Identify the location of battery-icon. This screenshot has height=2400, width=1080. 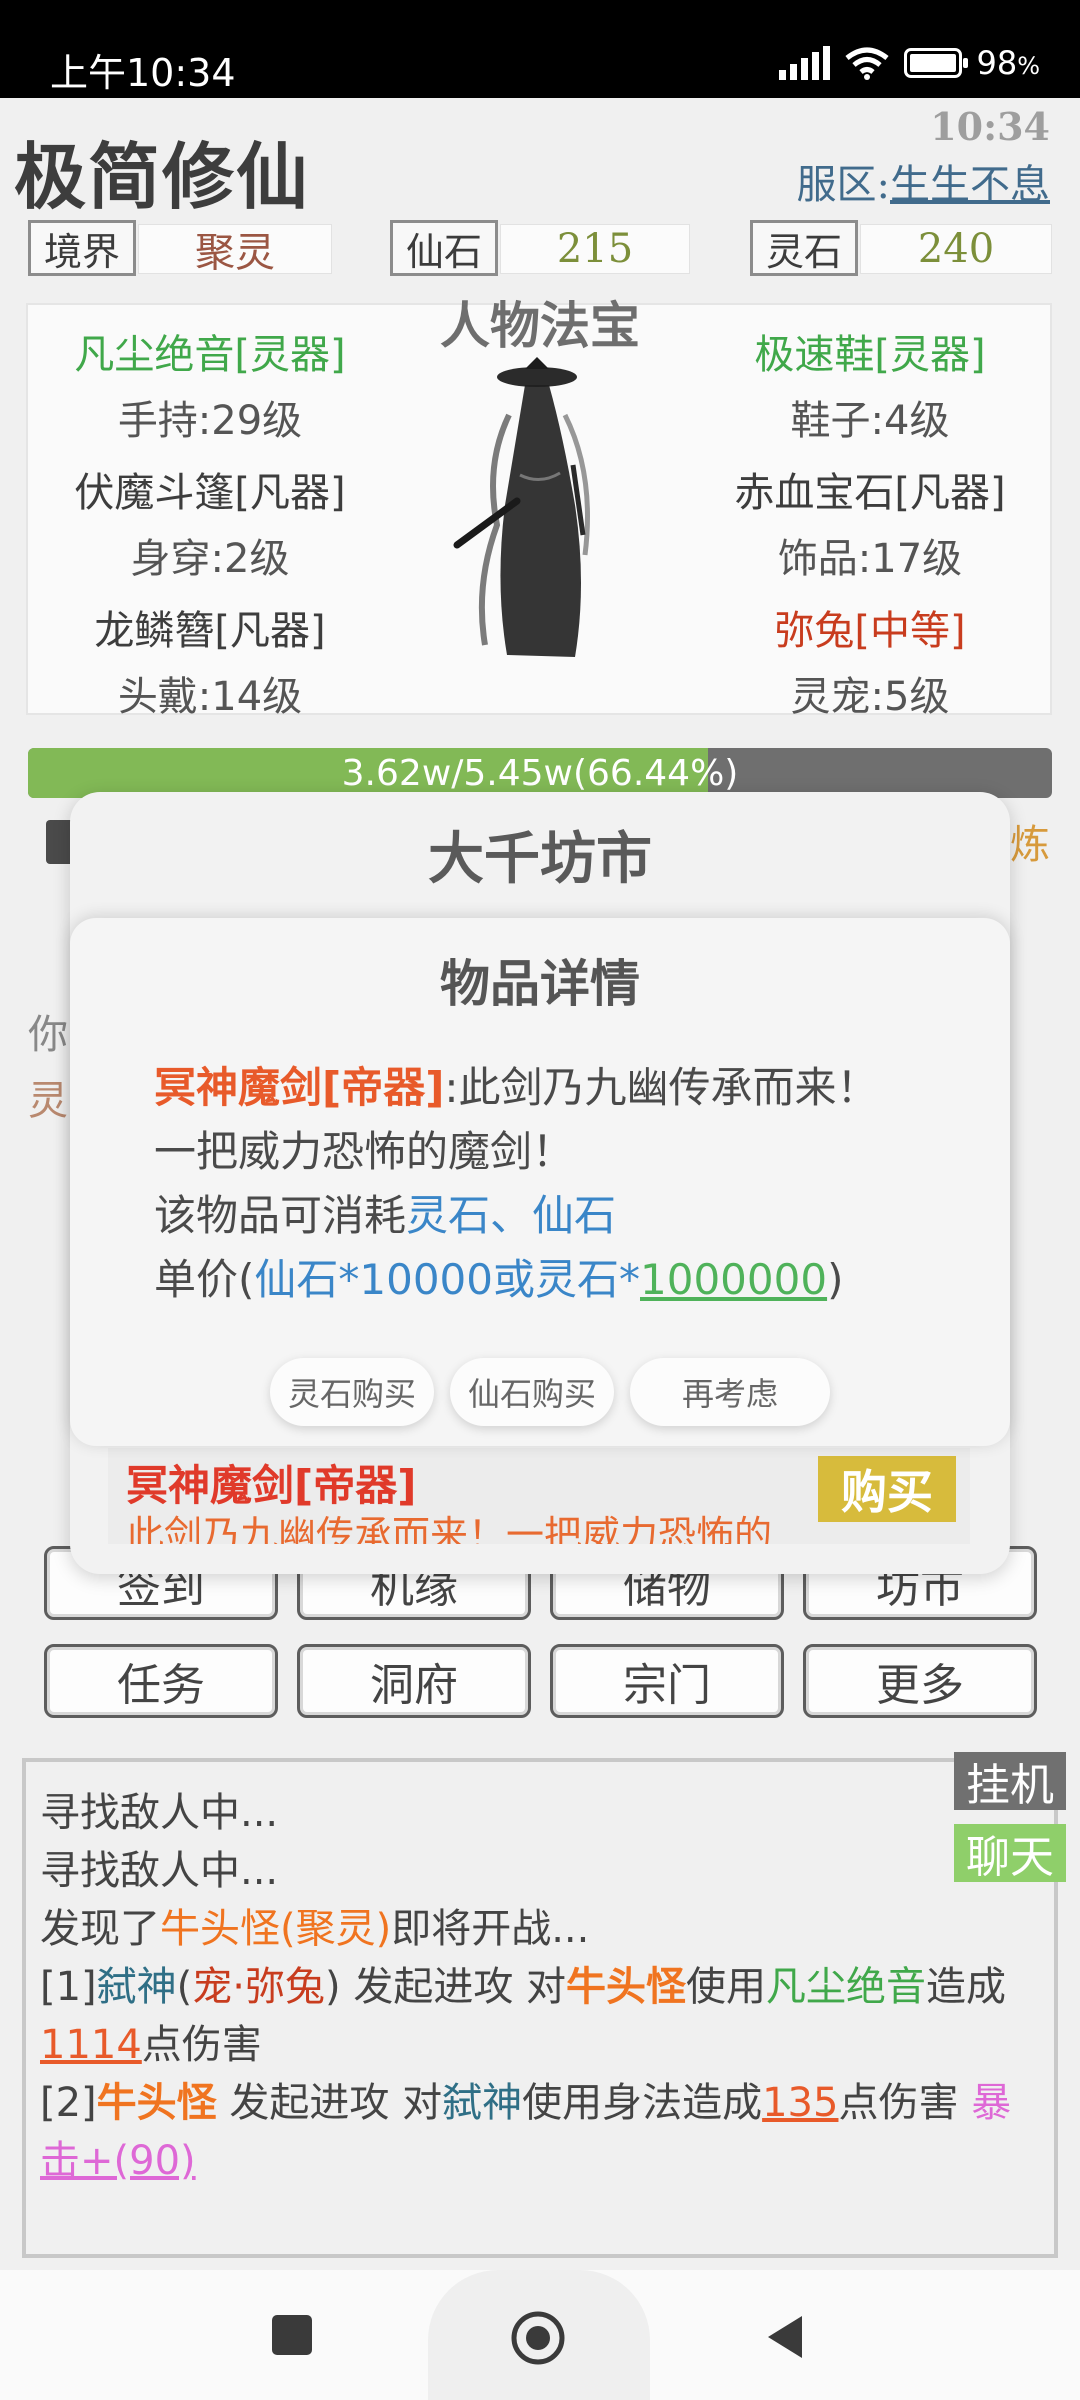
(936, 63).